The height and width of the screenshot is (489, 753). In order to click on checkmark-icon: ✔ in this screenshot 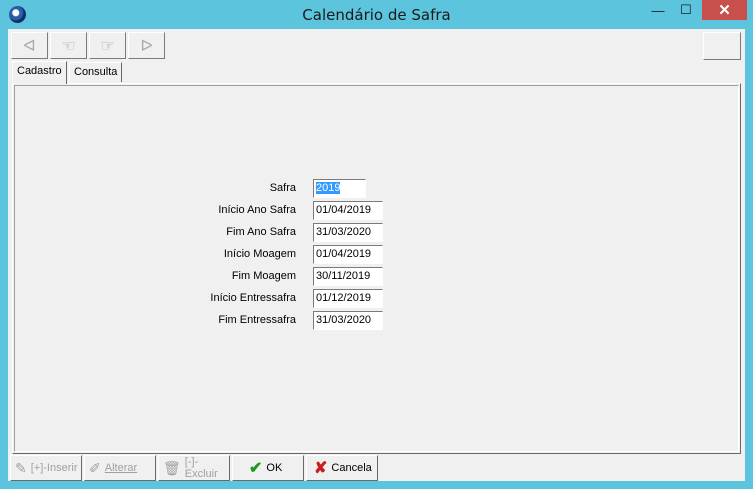, I will do `click(256, 468)`.